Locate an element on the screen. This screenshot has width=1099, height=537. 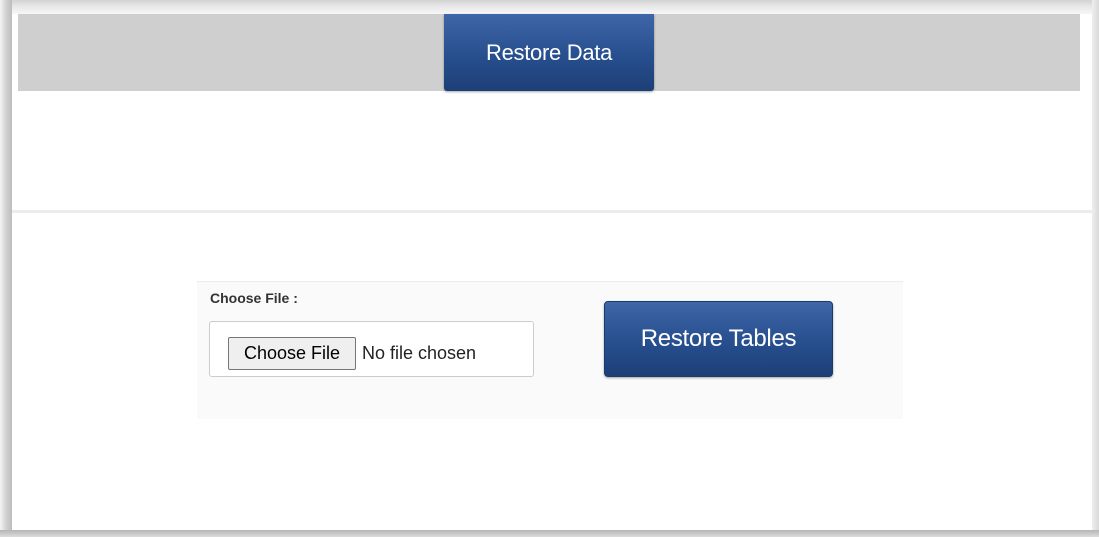
restore-tables-button: Restore Tables is located at coordinates (718, 339).